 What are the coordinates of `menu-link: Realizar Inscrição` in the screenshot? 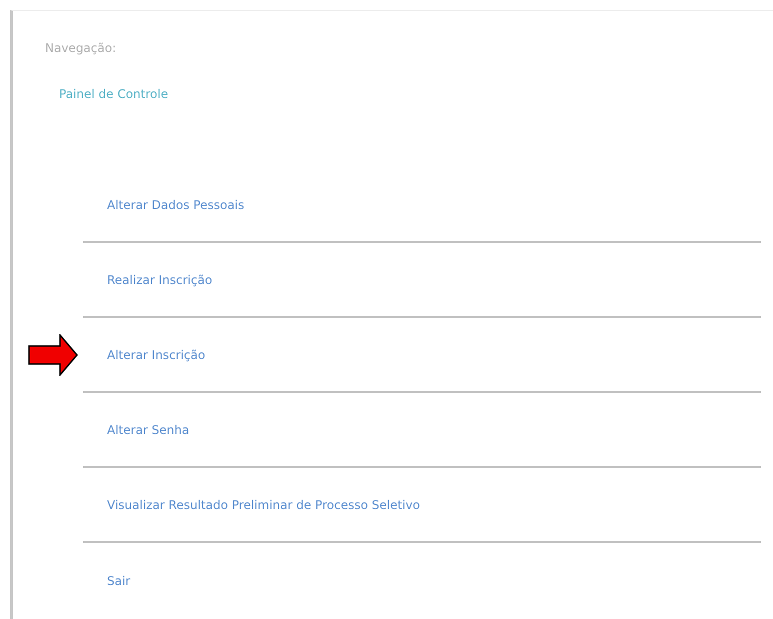 It's located at (159, 279).